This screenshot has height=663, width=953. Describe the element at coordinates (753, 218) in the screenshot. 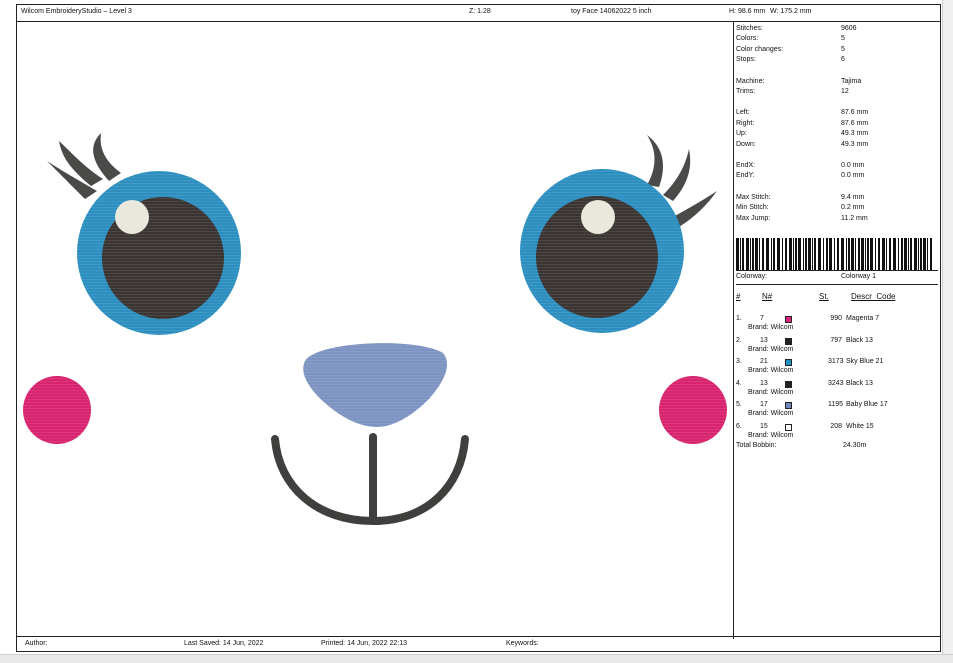

I see `stat-label: Max Jump:` at that location.